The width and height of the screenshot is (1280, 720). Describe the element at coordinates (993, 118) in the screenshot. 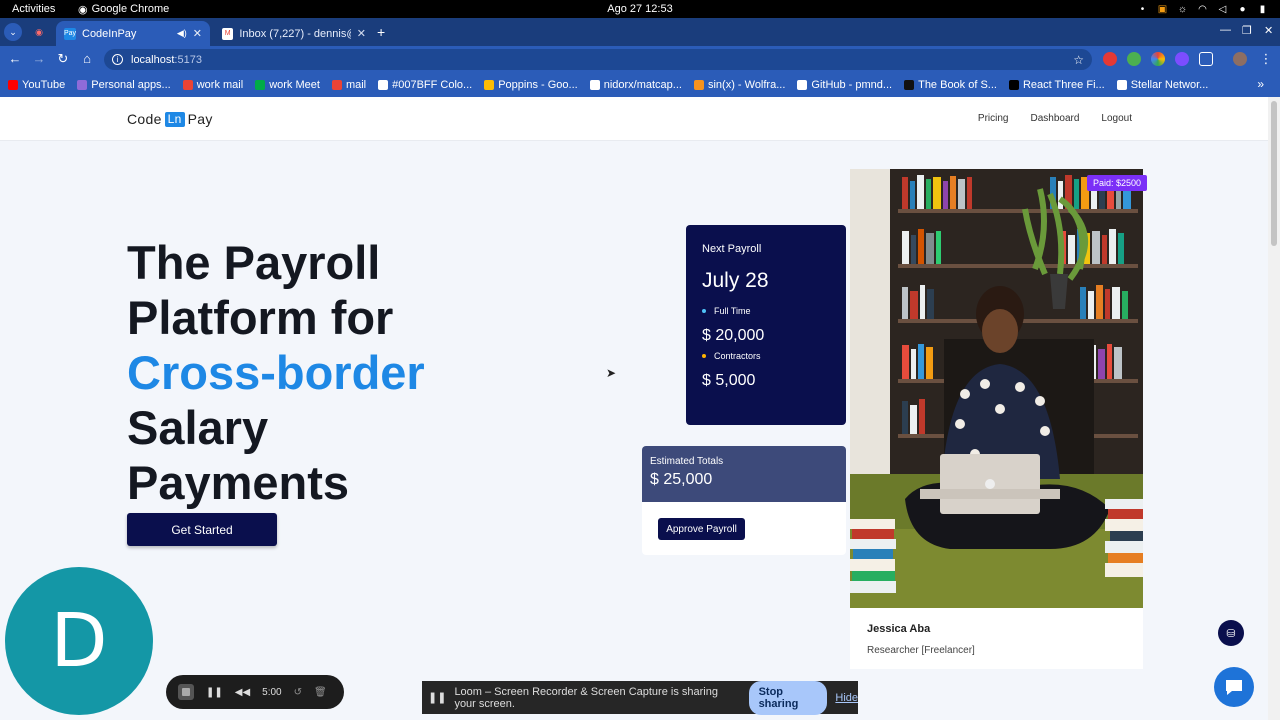

I see `nav-pricing: Pricing` at that location.